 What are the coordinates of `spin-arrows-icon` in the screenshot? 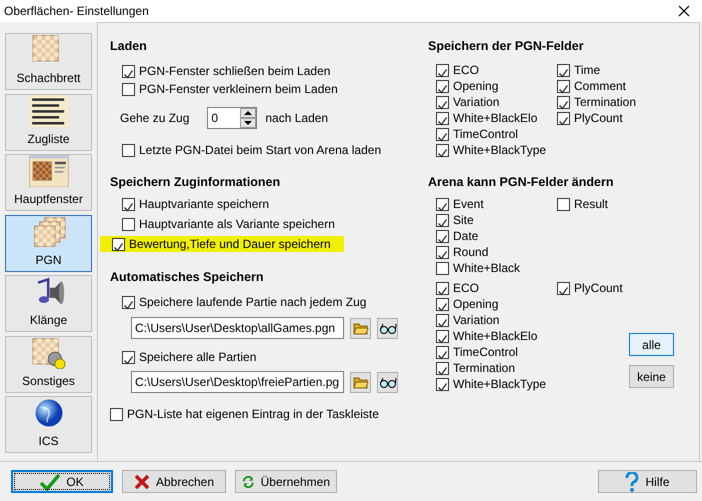 It's located at (248, 118).